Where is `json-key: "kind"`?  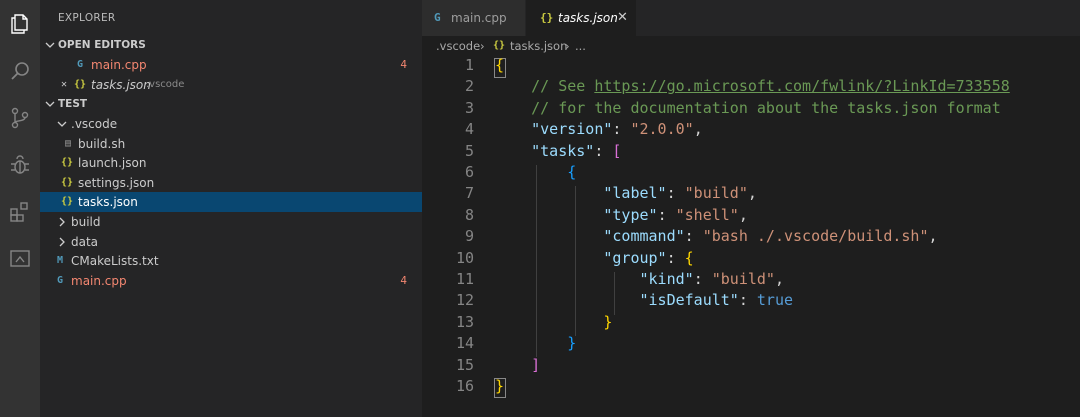
json-key: "kind" is located at coordinates (666, 279).